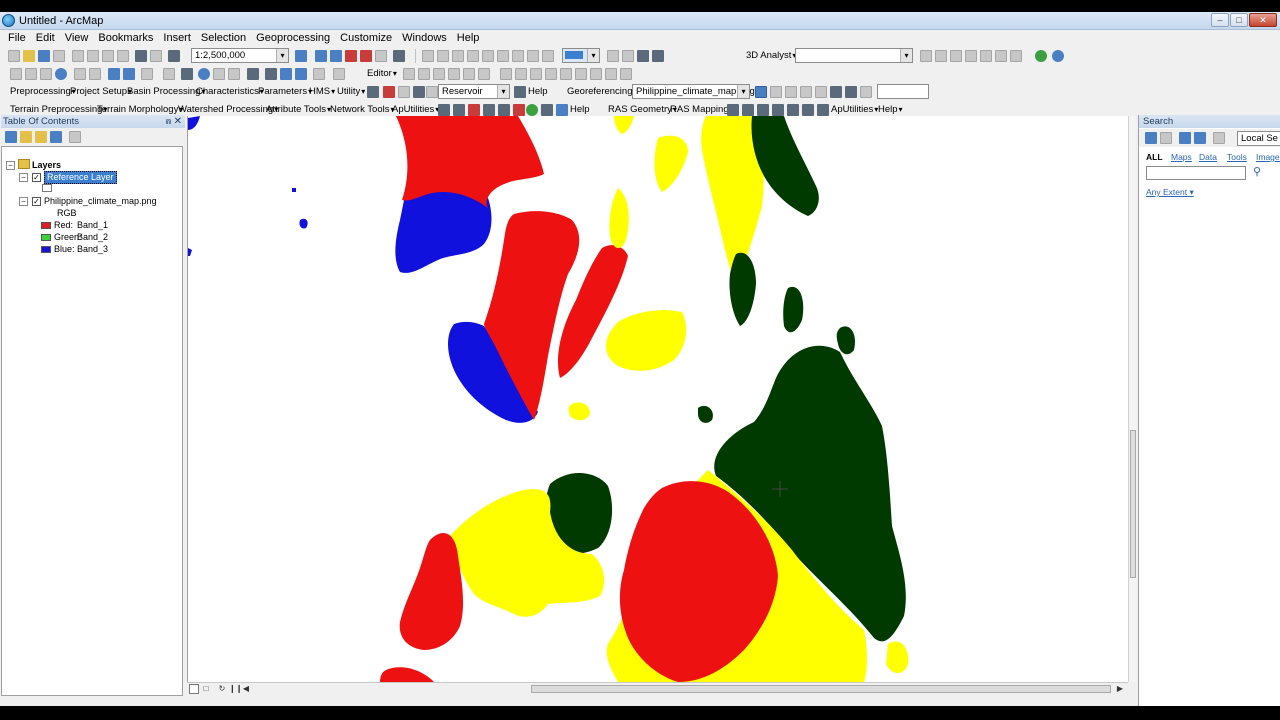 This screenshot has height=720, width=1280. What do you see at coordinates (404, 92) in the screenshot?
I see `point-tool-icon` at bounding box center [404, 92].